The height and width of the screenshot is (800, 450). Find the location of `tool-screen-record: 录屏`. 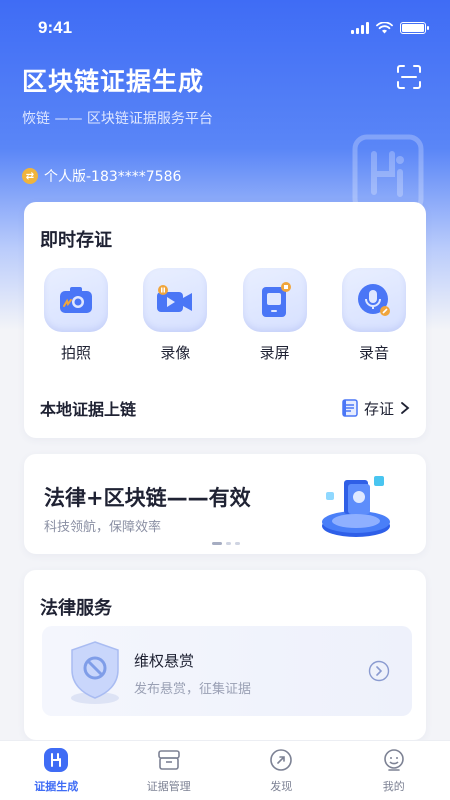

tool-screen-record: 录屏 is located at coordinates (274, 315).